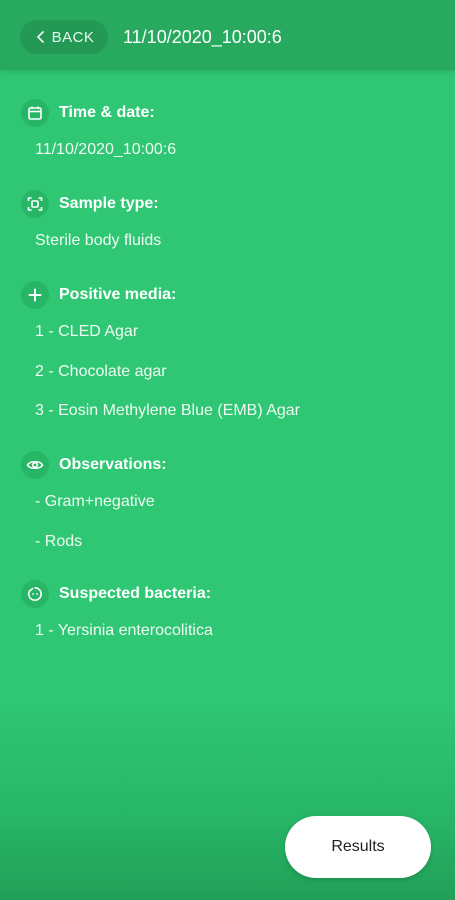  I want to click on section-title: Time & date:, so click(107, 112).